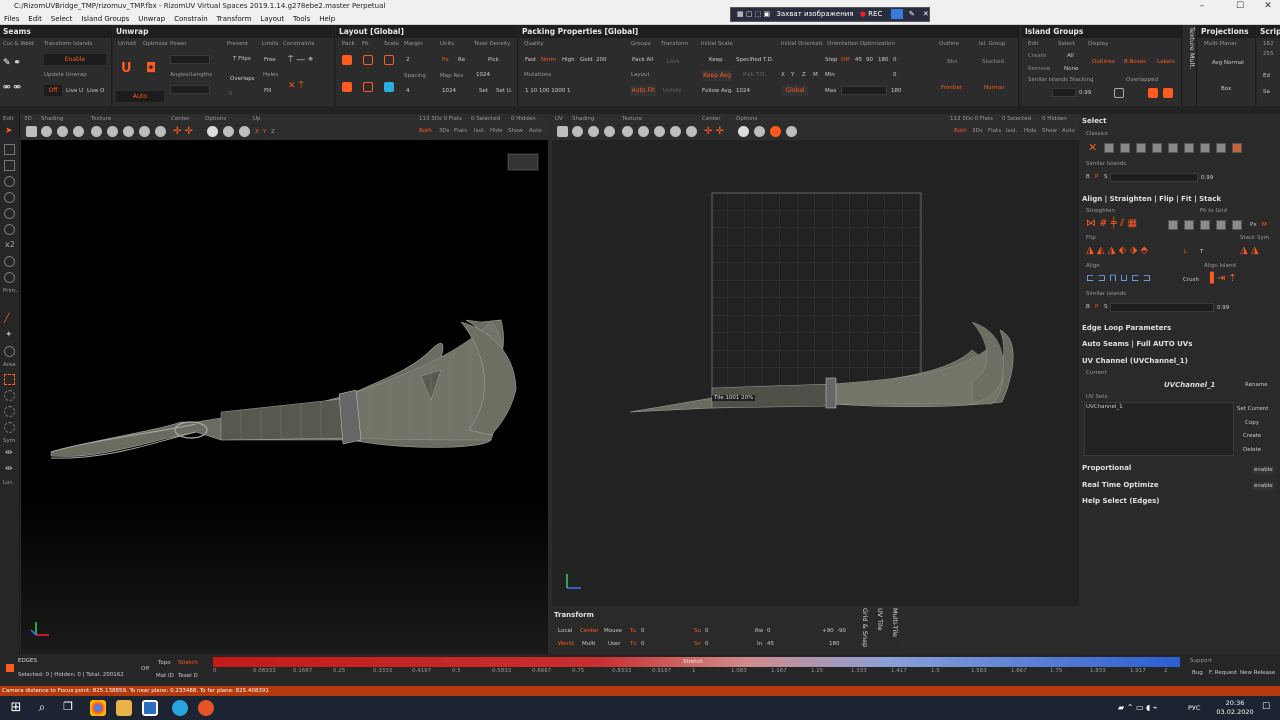  I want to click on proportional-enable-button: enable, so click(1263, 470).